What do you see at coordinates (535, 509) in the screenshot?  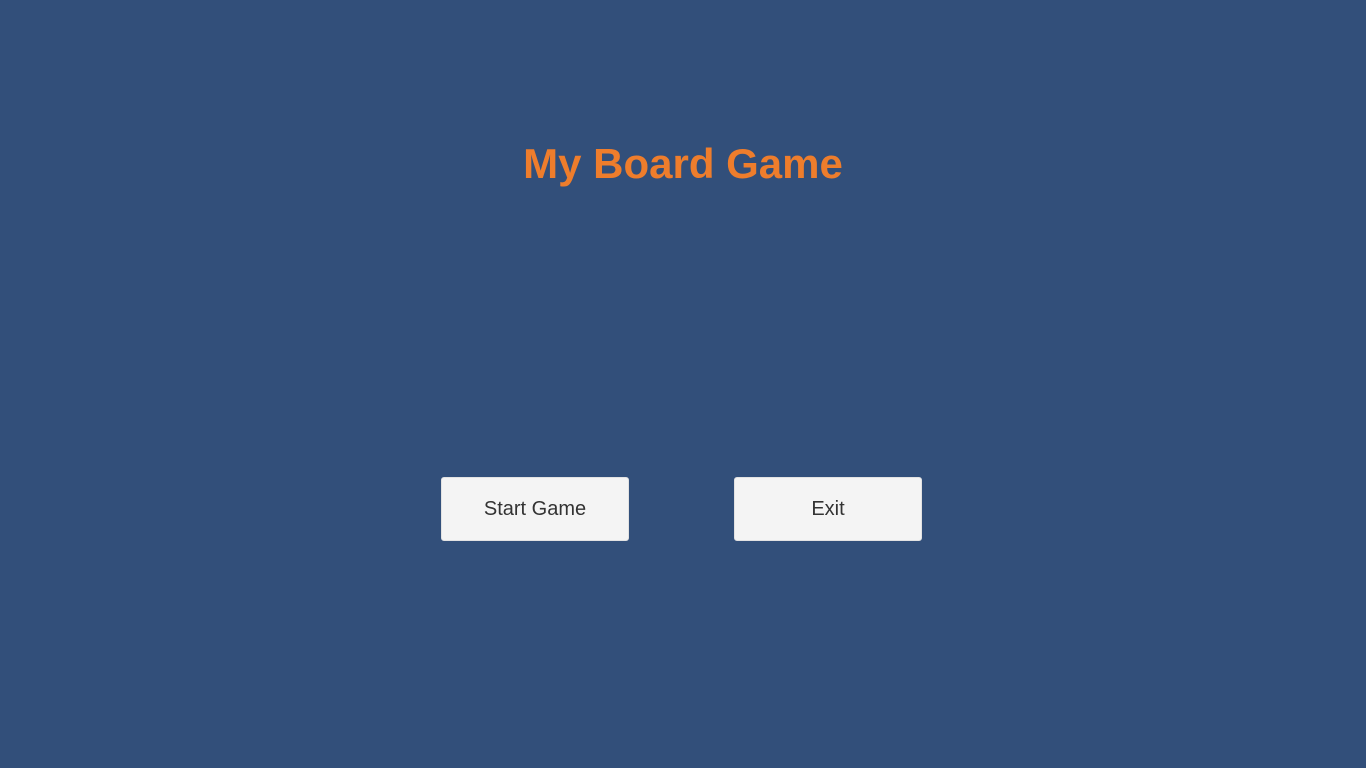 I see `start-game-button: Start Game` at bounding box center [535, 509].